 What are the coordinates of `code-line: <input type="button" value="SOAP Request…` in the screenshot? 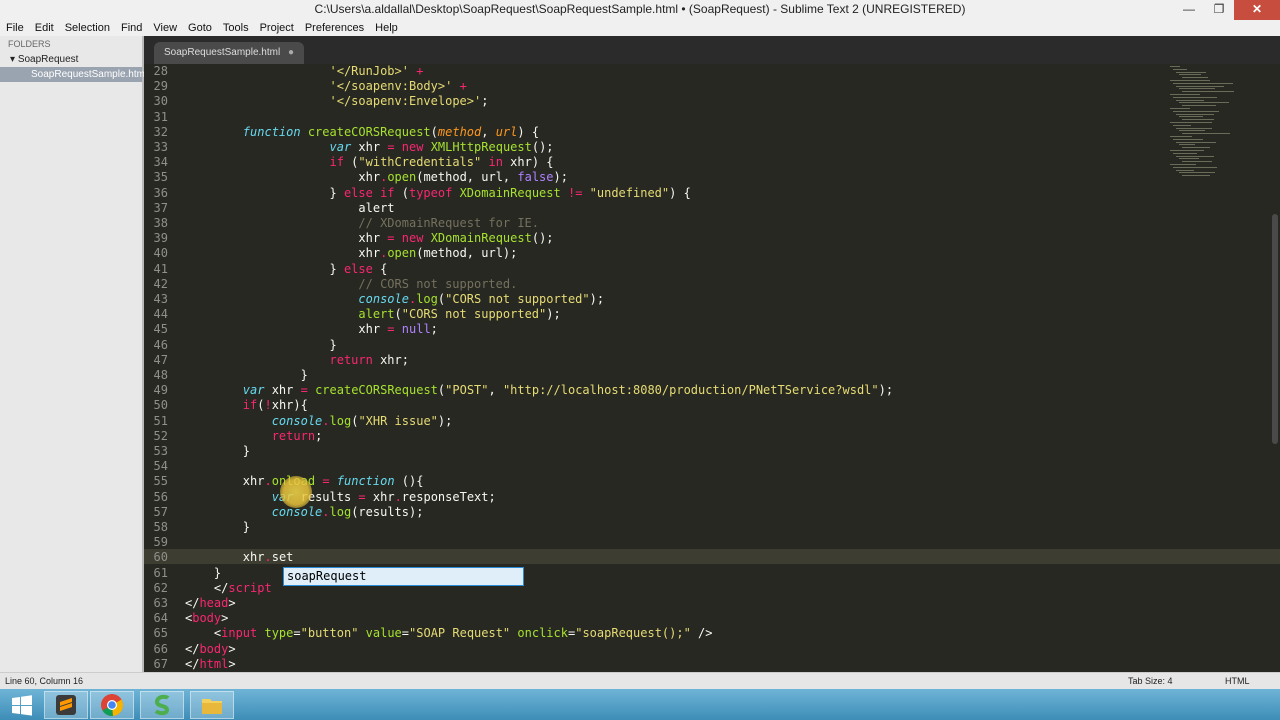 It's located at (449, 633).